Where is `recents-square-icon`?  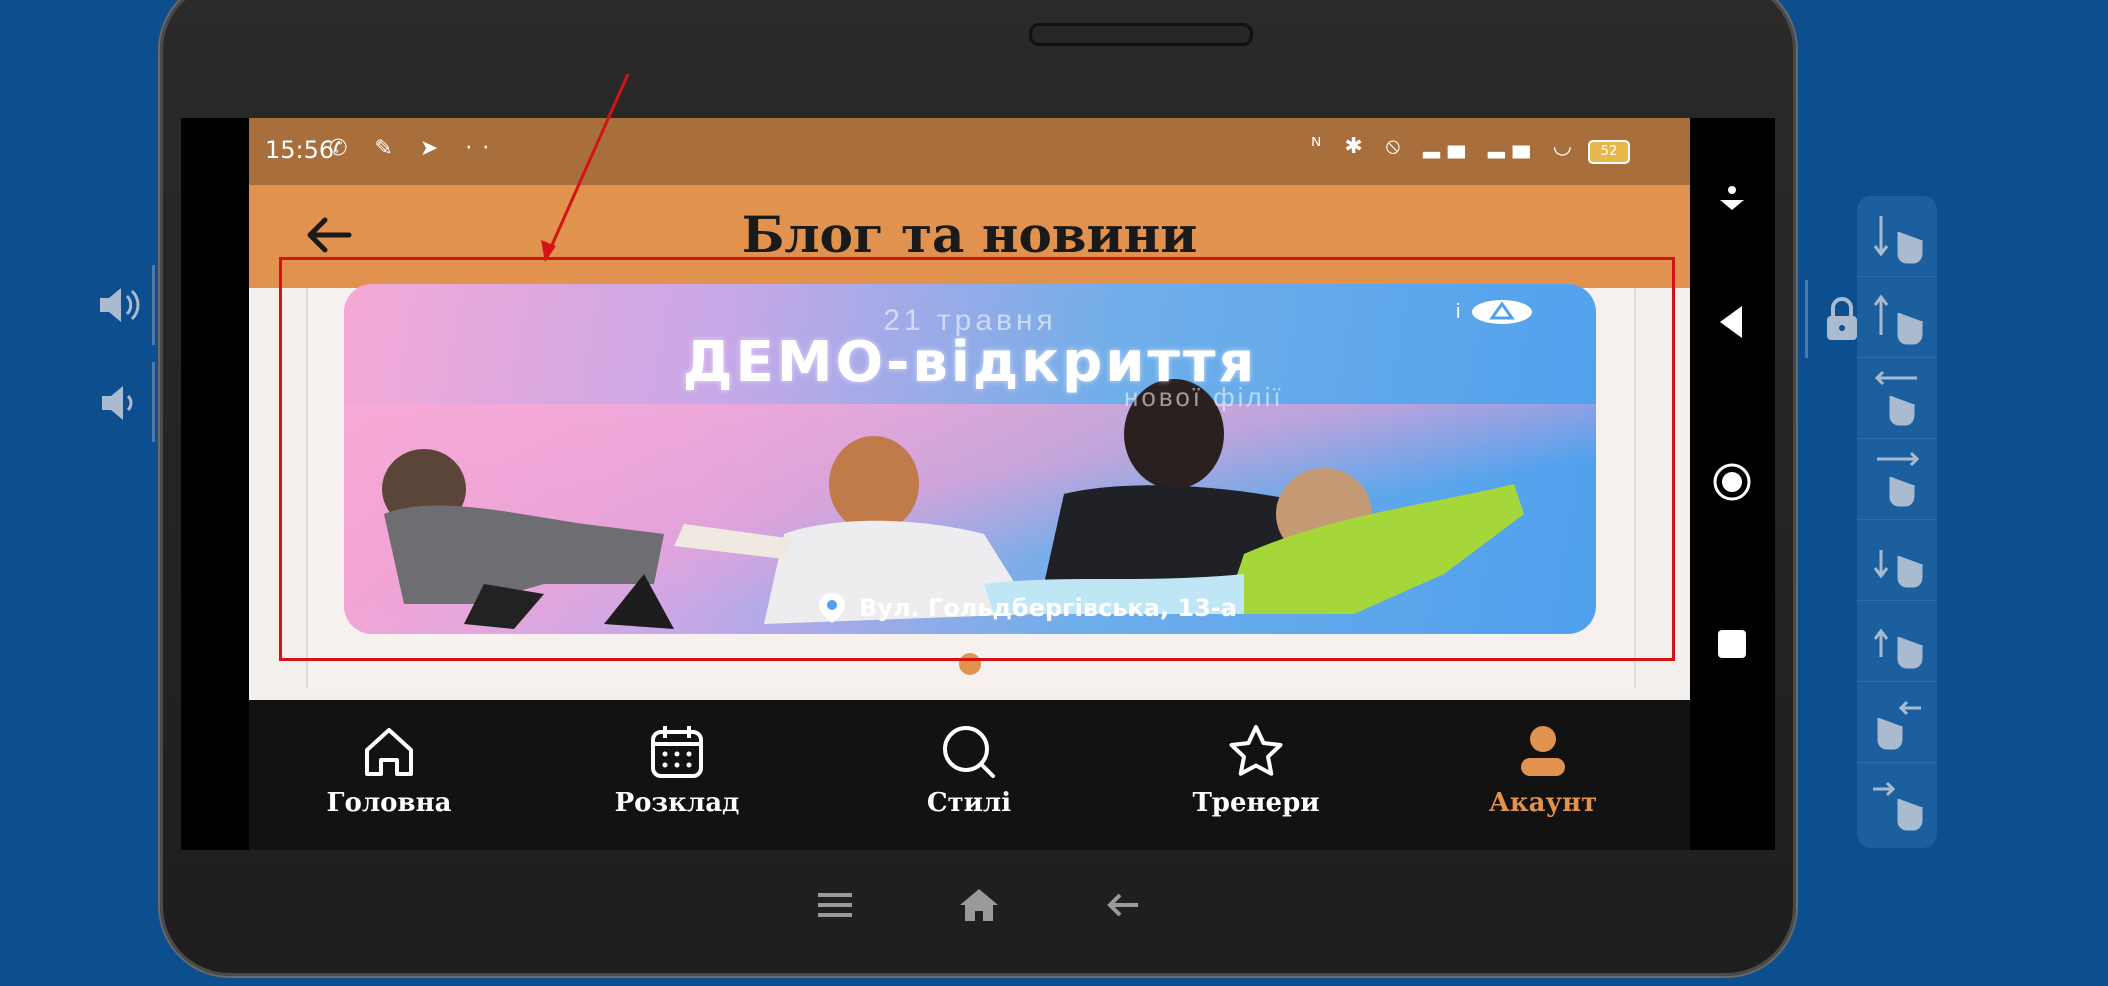 recents-square-icon is located at coordinates (1732, 644).